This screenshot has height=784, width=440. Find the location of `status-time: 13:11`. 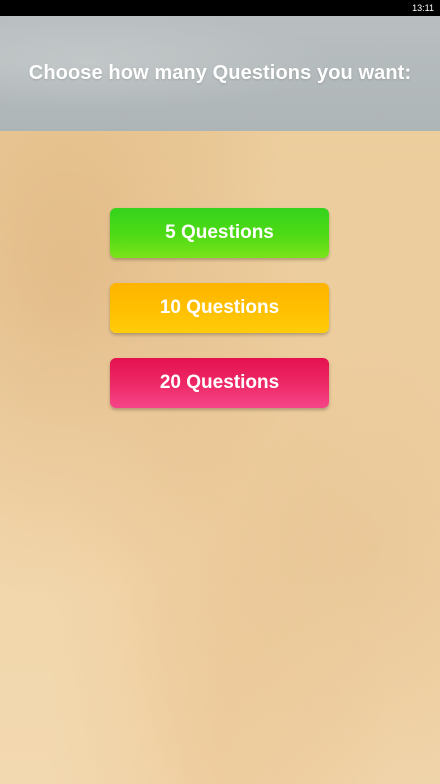

status-time: 13:11 is located at coordinates (423, 8).